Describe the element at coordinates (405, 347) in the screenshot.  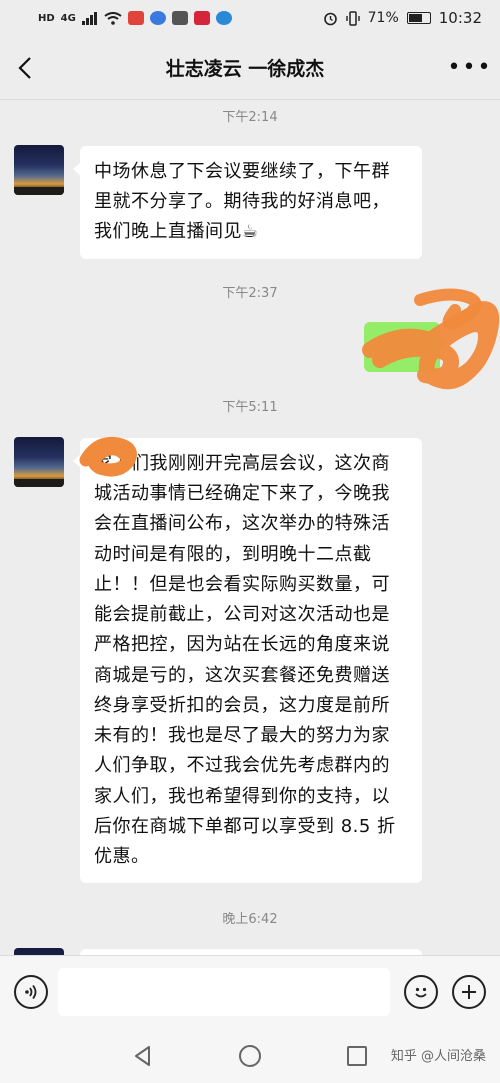
I see `message-bubble-outgoing` at that location.